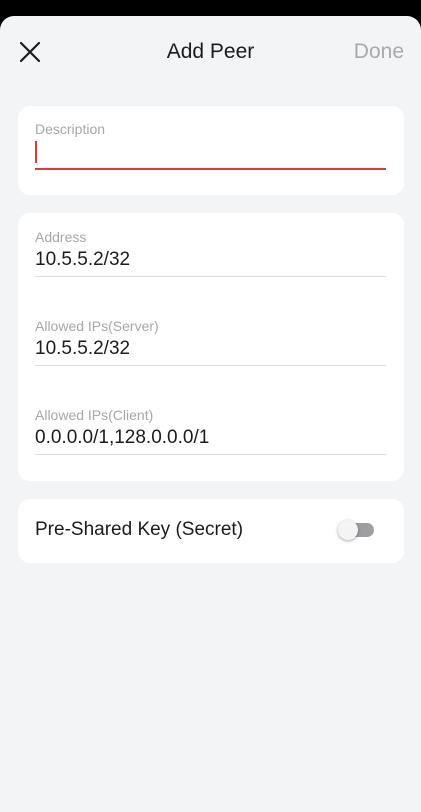 The image size is (421, 812). Describe the element at coordinates (210, 454) in the screenshot. I see `allowed-ips-client-underline` at that location.